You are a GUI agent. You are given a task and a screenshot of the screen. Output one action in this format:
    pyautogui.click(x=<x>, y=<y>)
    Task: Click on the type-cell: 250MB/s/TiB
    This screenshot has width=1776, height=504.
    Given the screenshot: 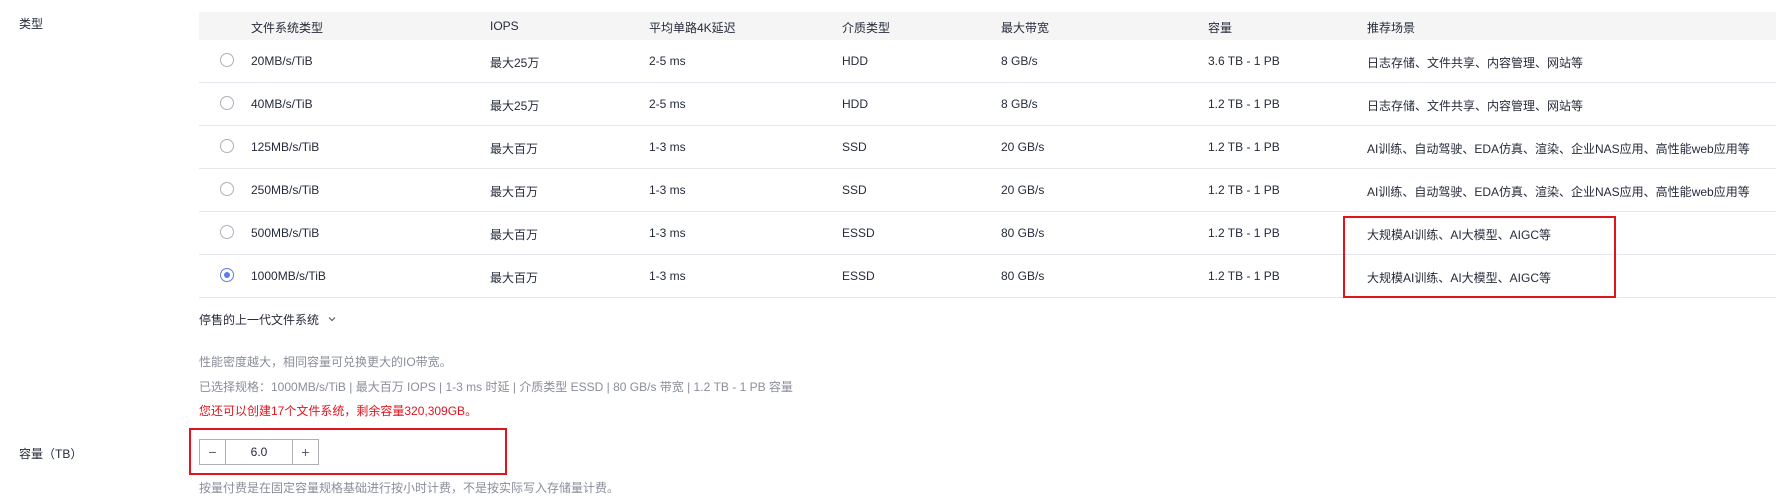 What is the action you would take?
    pyautogui.click(x=285, y=190)
    